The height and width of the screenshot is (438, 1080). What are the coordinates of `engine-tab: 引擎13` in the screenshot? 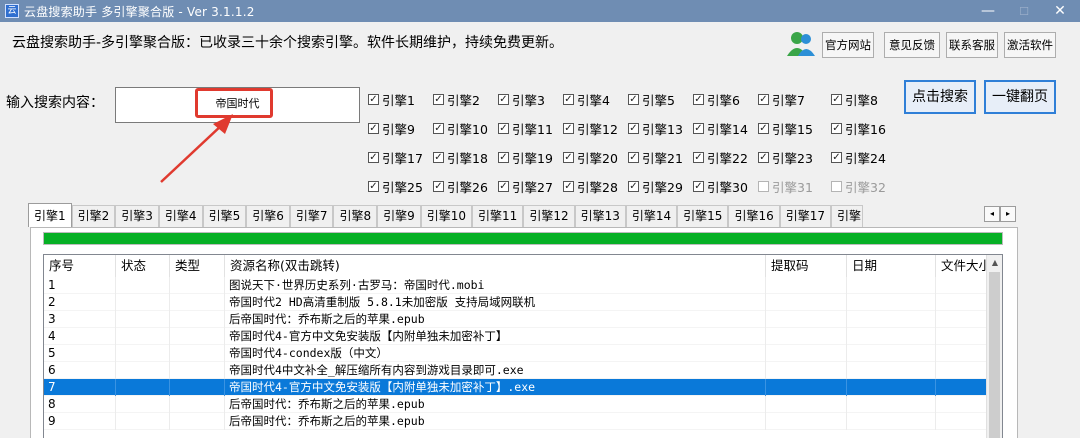 It's located at (600, 216).